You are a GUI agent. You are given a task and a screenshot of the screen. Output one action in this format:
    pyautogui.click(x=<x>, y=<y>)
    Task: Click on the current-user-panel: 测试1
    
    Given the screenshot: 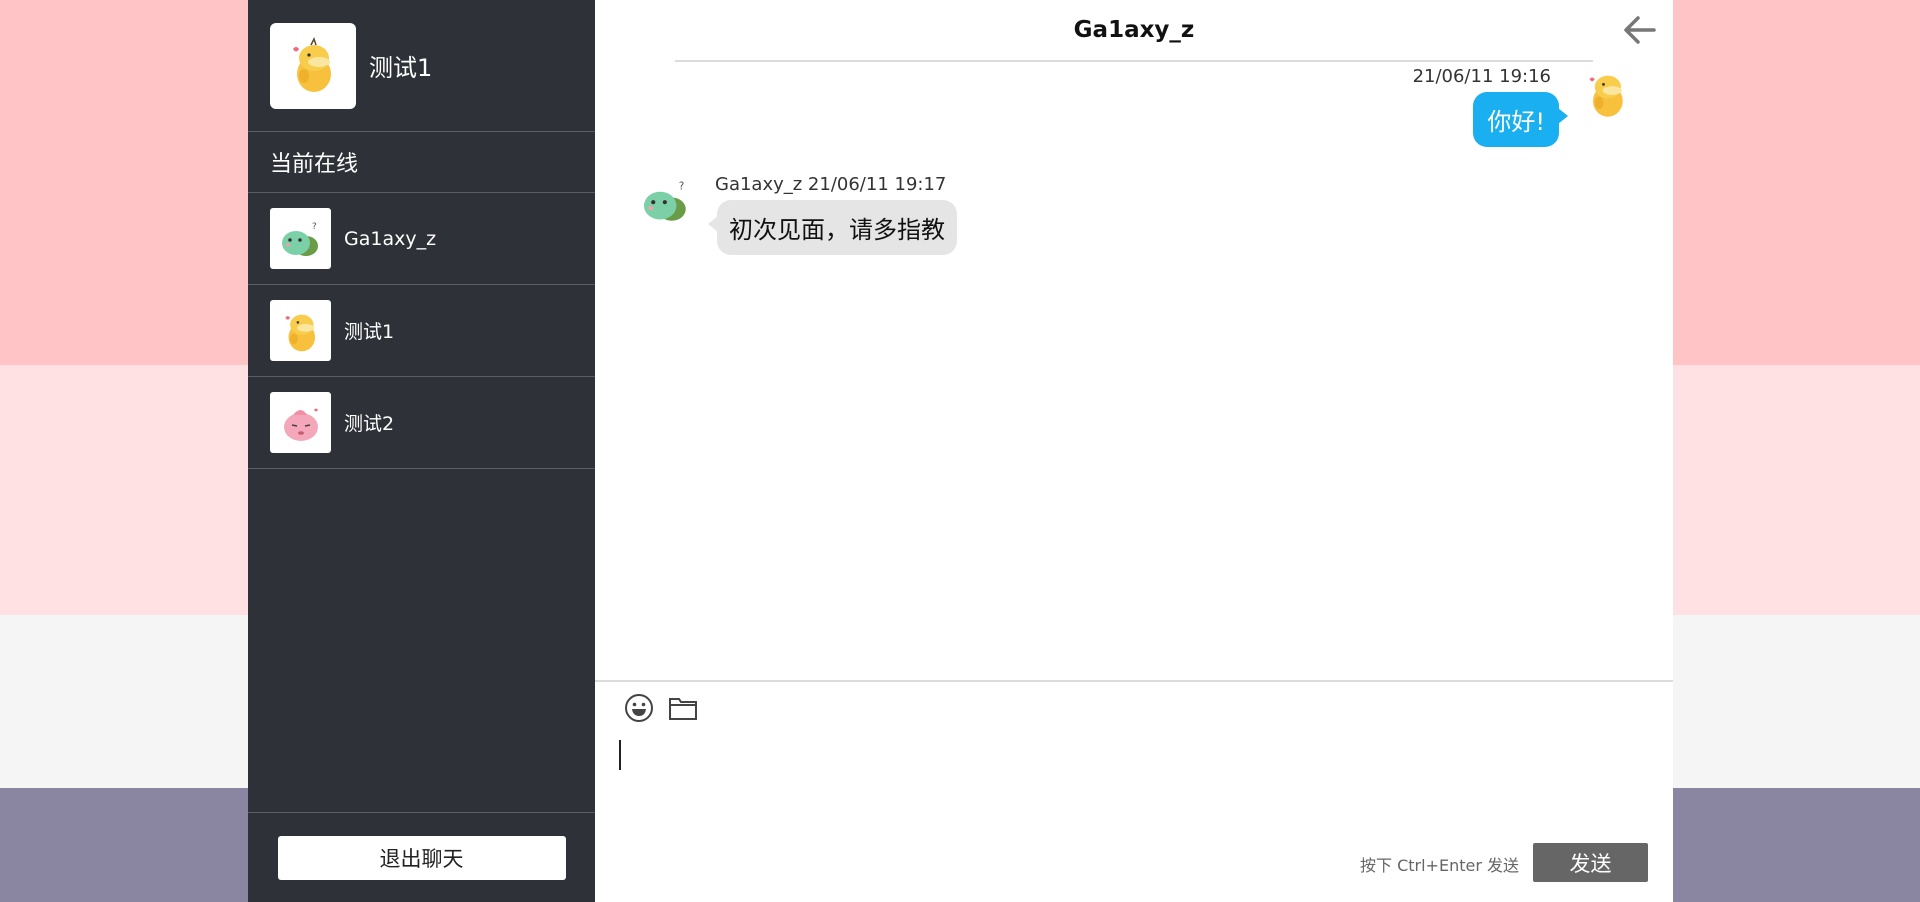 What is the action you would take?
    pyautogui.click(x=421, y=66)
    